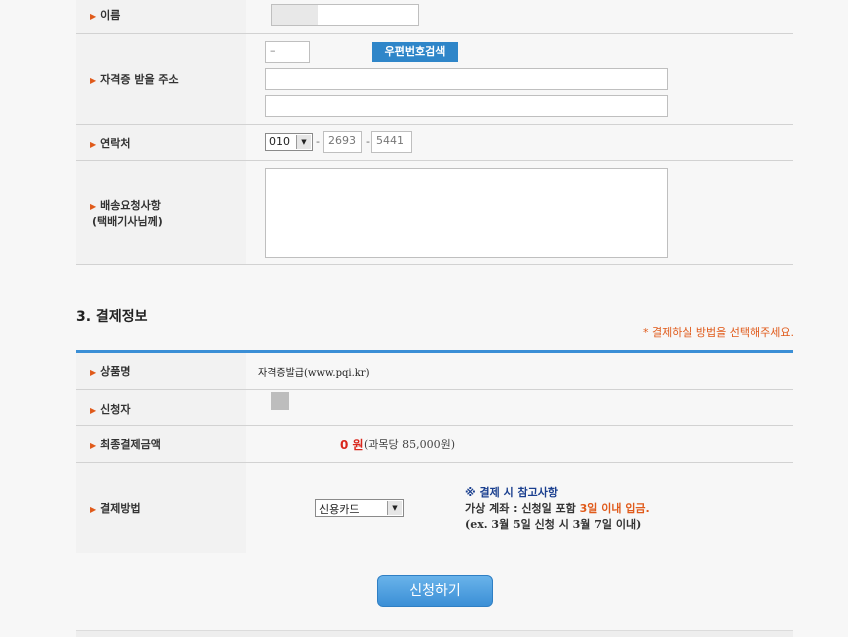 Image resolution: width=848 pixels, height=637 pixels. What do you see at coordinates (359, 508) in the screenshot?
I see `payment-method-select: 신용카드 ▼` at bounding box center [359, 508].